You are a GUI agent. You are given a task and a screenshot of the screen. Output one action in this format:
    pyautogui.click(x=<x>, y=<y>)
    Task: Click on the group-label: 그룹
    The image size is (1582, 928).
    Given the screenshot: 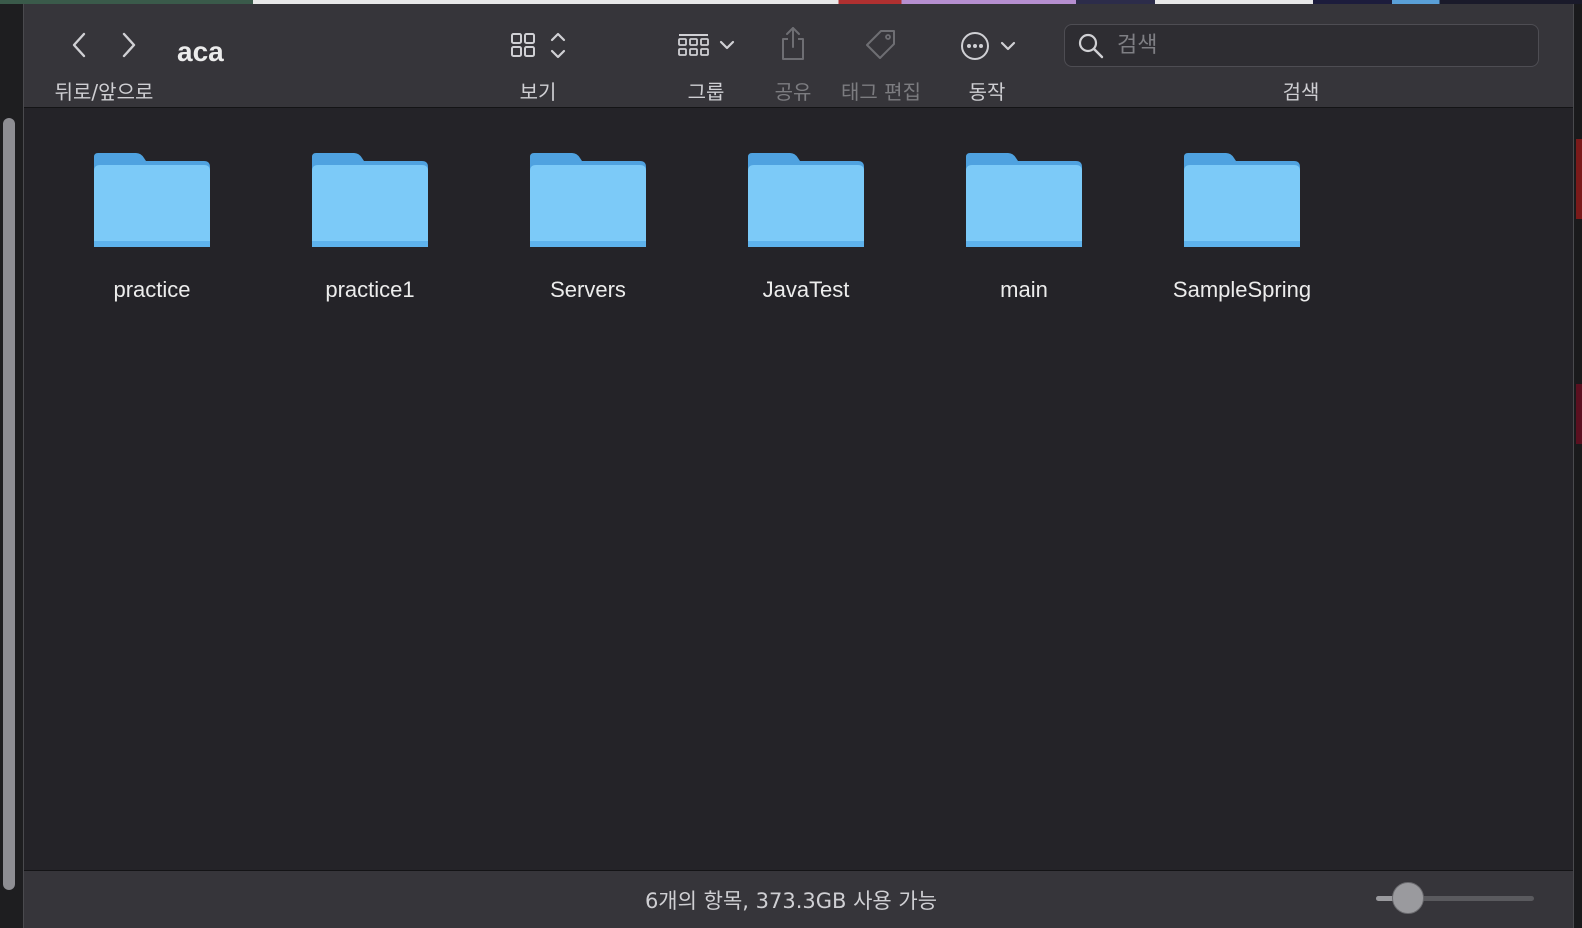 What is the action you would take?
    pyautogui.click(x=706, y=92)
    